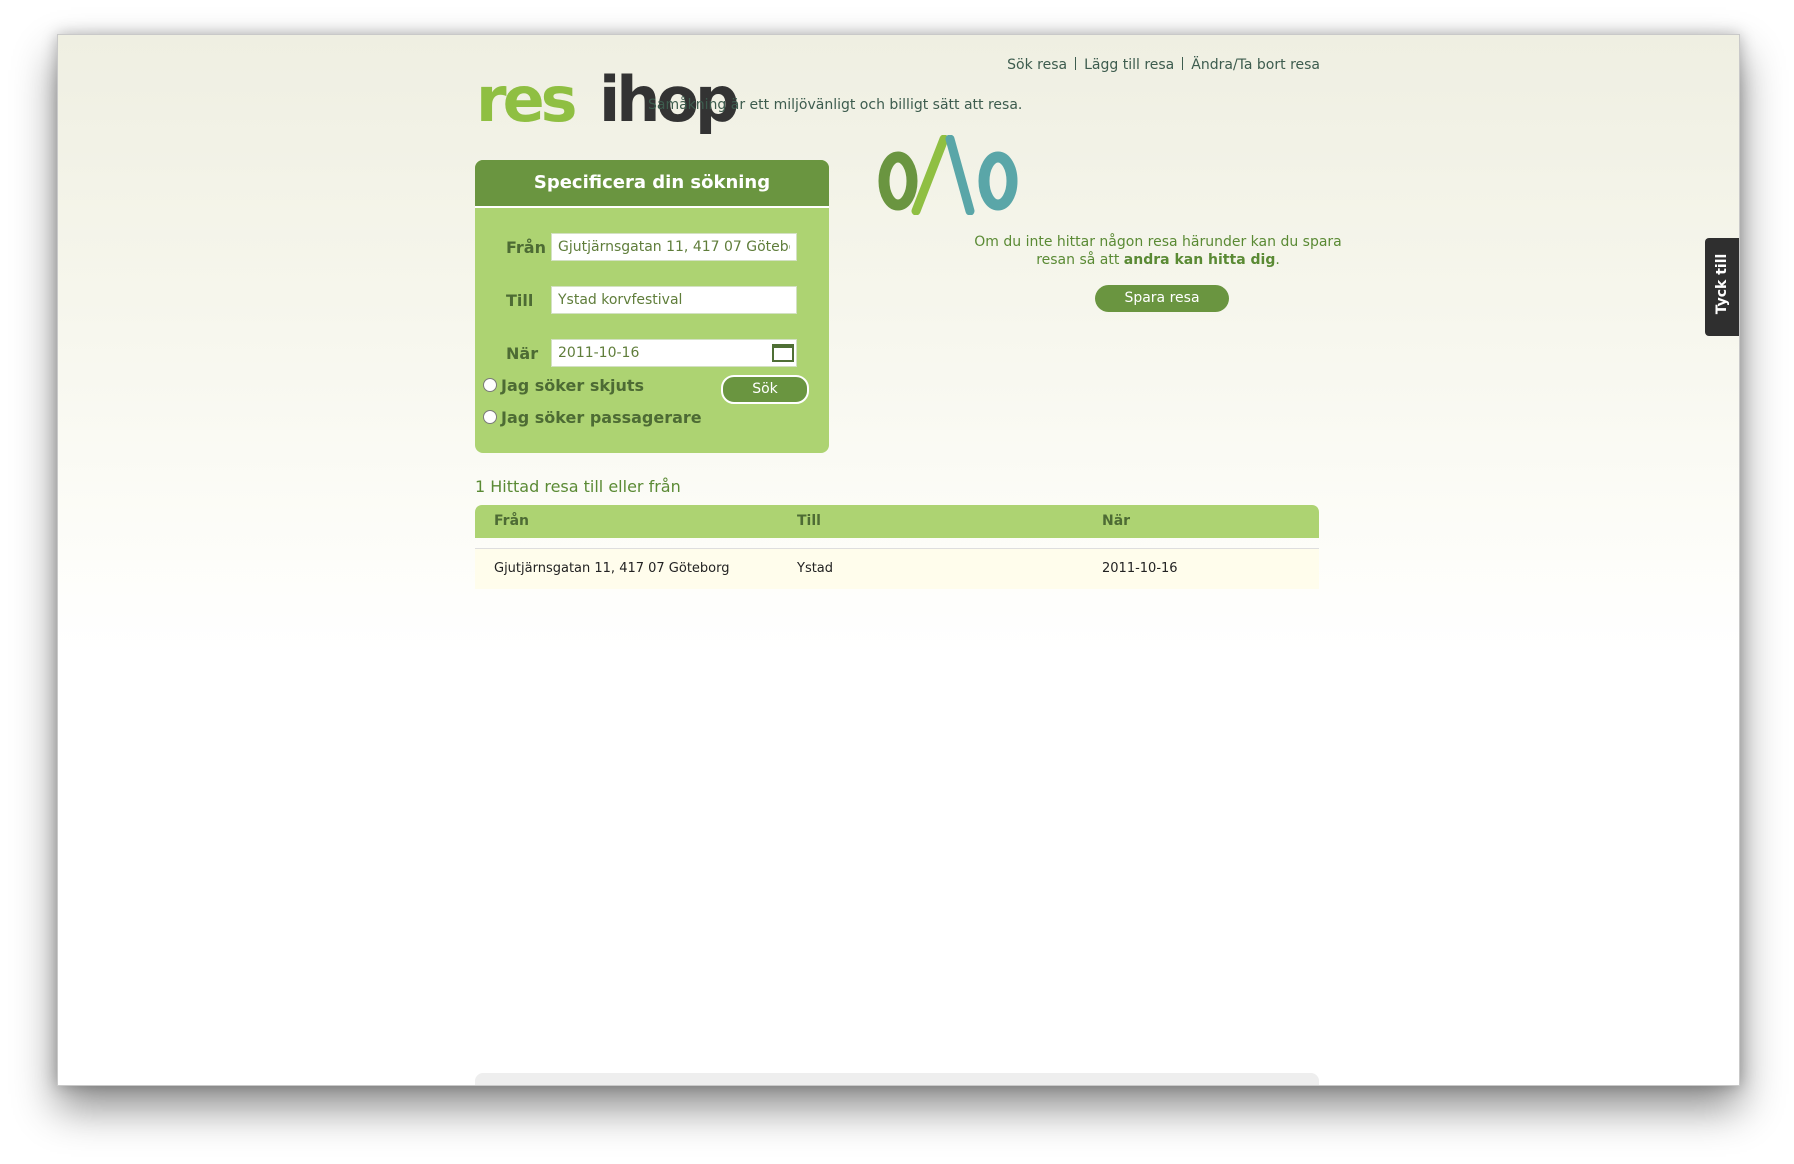 The width and height of the screenshot is (1794, 1164). What do you see at coordinates (998, 181) in the screenshot?
I see `logo-o-right` at bounding box center [998, 181].